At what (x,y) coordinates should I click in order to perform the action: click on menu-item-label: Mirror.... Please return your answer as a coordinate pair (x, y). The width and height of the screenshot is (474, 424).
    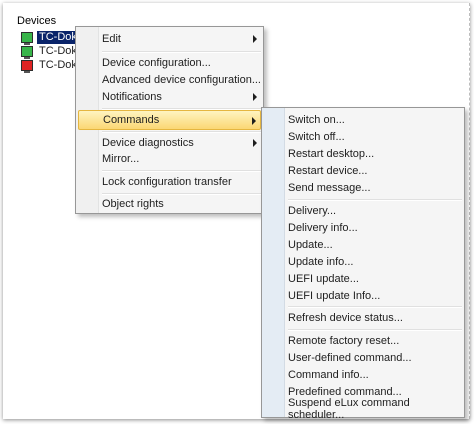
    Looking at the image, I should click on (121, 159).